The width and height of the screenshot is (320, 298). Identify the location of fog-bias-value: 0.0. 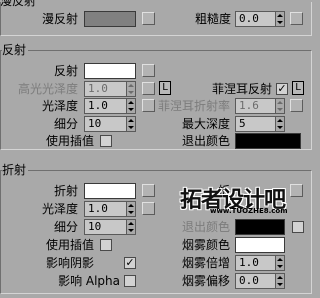
(249, 280).